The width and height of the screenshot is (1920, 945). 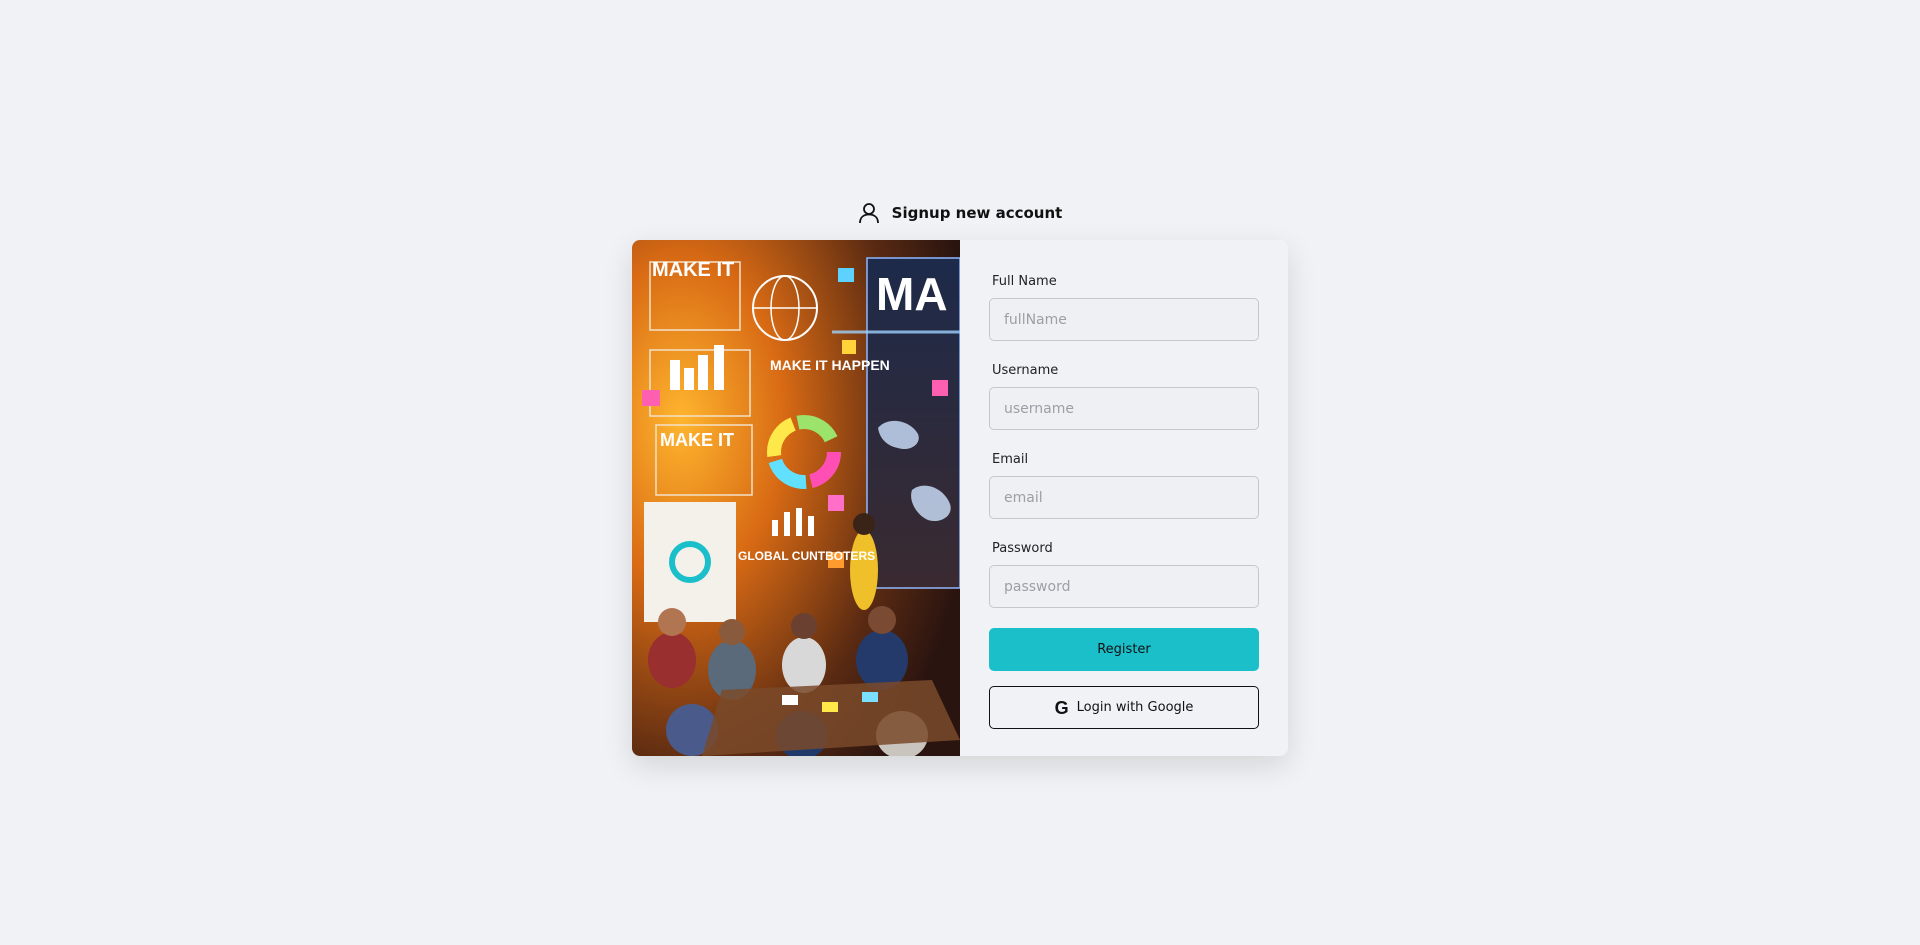 I want to click on register-button: Register, so click(x=1124, y=649).